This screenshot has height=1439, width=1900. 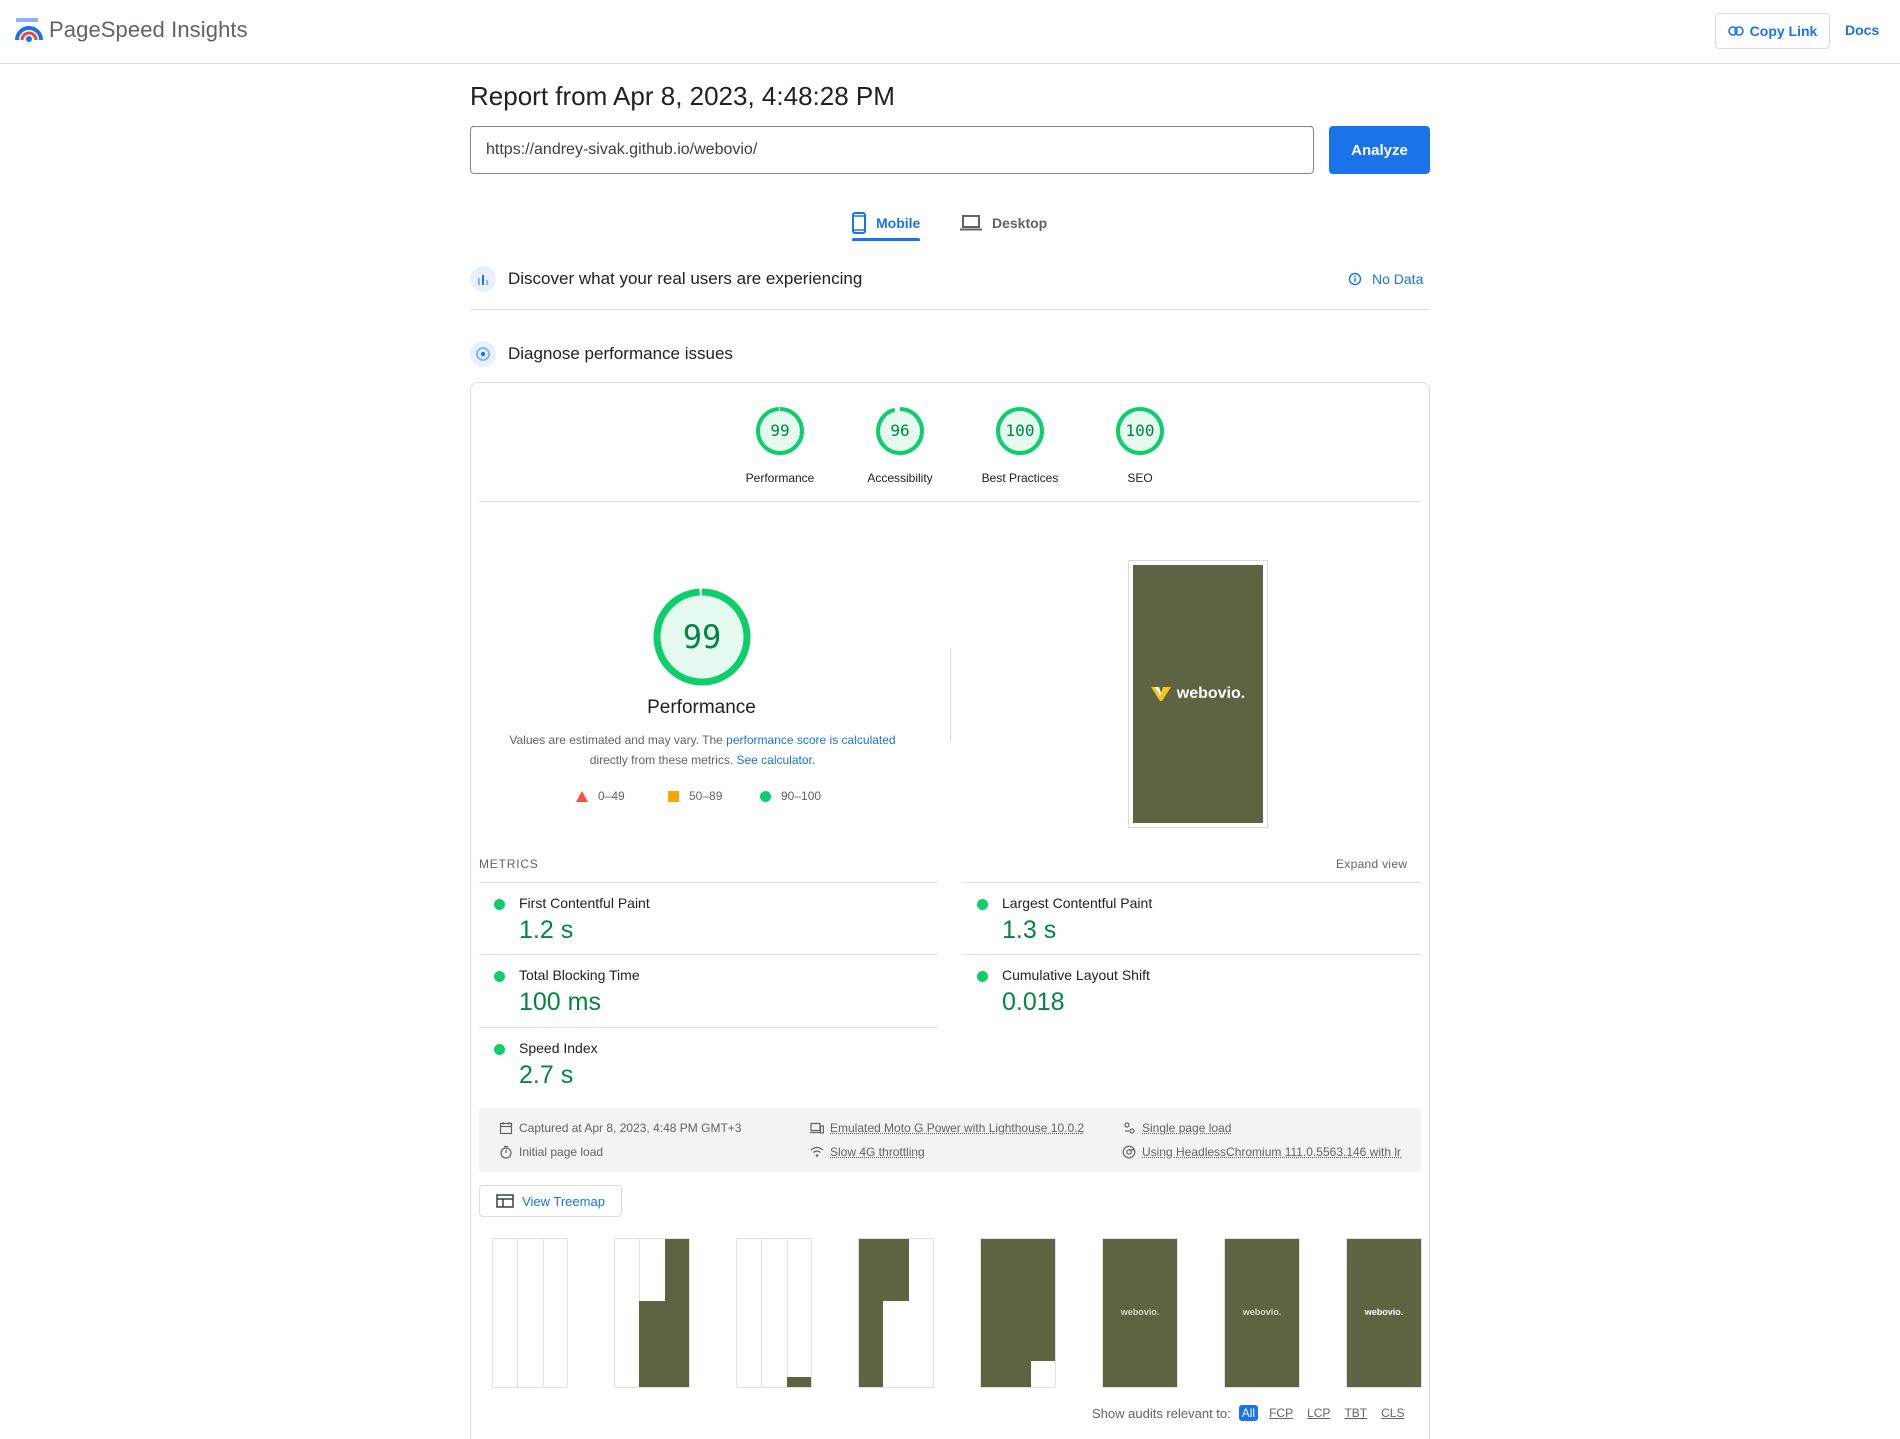 I want to click on tab-mobile: Mobile, so click(x=886, y=223).